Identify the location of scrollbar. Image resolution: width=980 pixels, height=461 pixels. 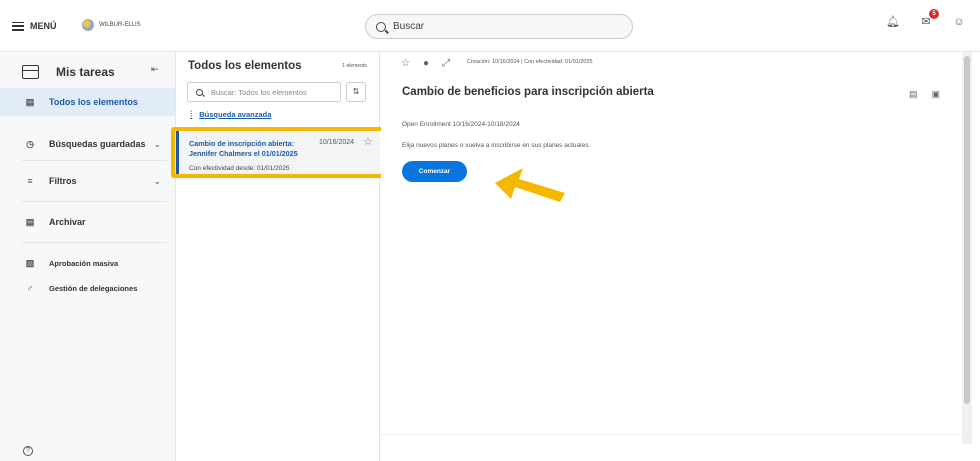
(967, 248).